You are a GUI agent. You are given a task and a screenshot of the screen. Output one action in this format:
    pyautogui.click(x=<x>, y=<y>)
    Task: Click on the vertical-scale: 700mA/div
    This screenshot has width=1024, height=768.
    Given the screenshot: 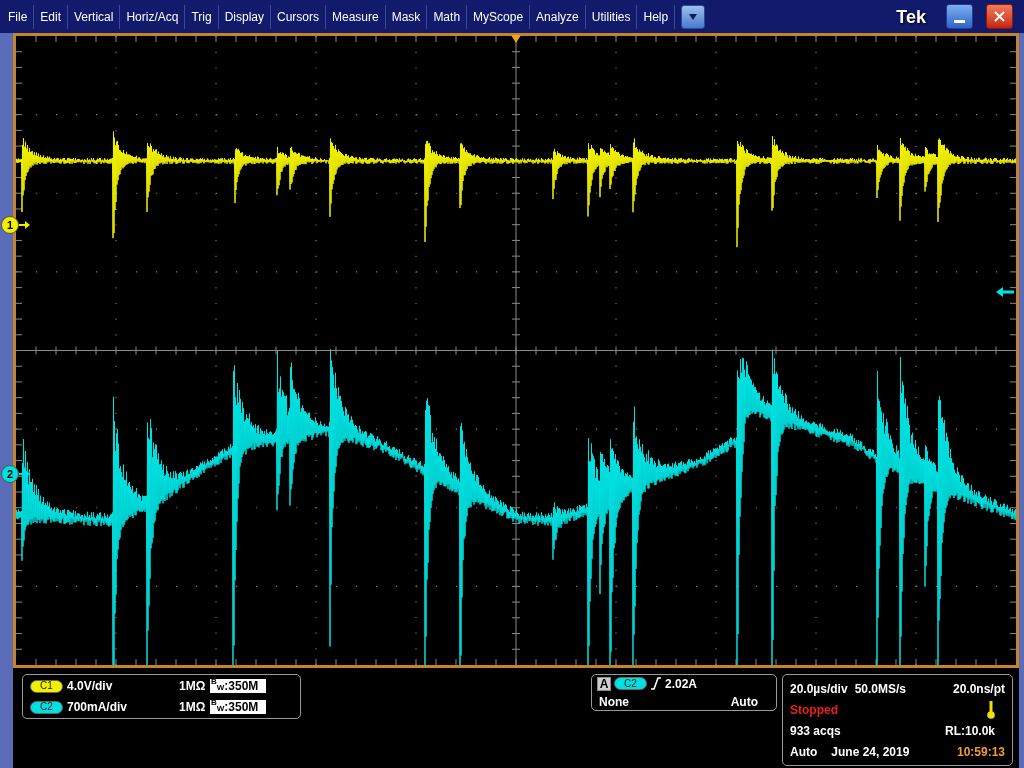 What is the action you would take?
    pyautogui.click(x=98, y=707)
    